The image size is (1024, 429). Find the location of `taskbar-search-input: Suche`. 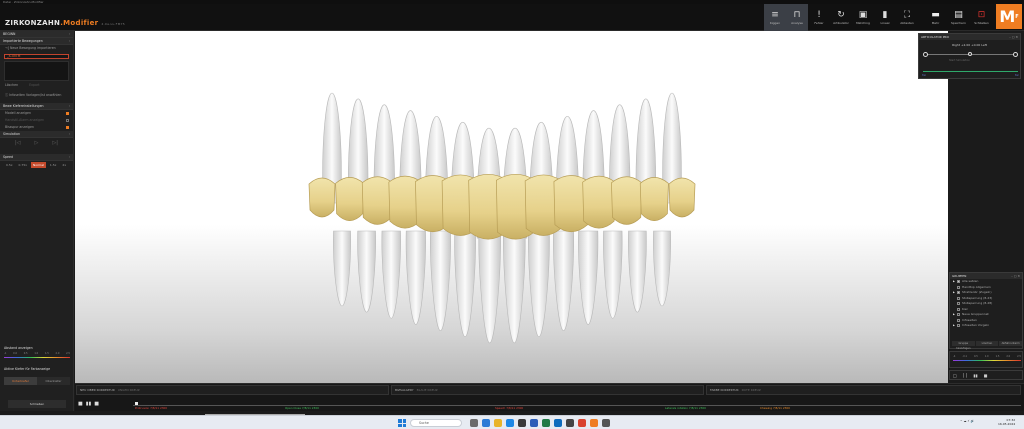

taskbar-search-input: Suche is located at coordinates (436, 423).